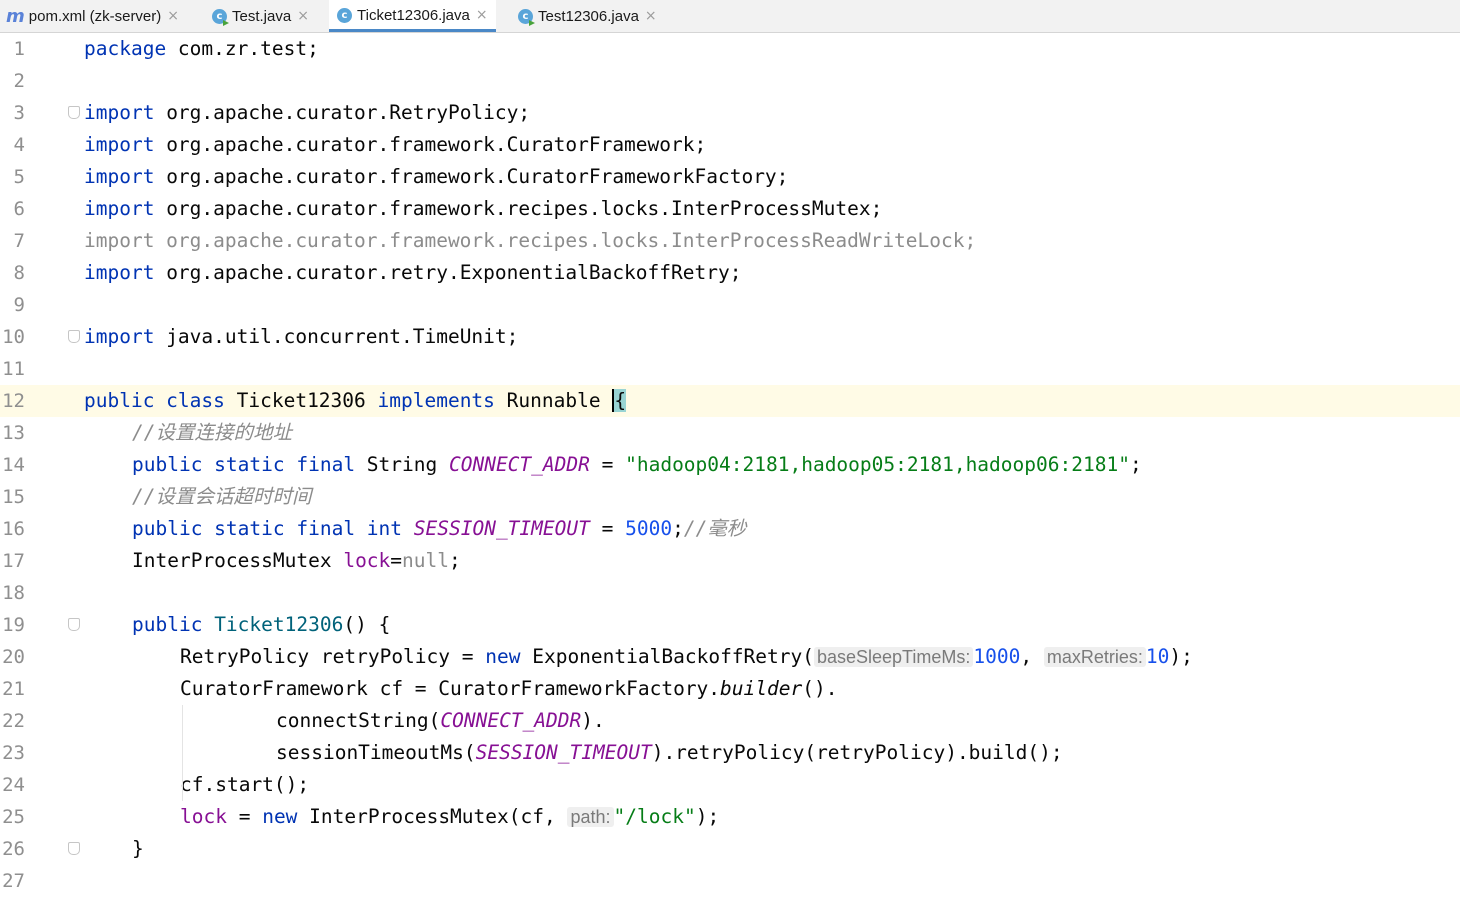 This screenshot has width=1460, height=897. What do you see at coordinates (730, 881) in the screenshot?
I see `code-line: 27` at bounding box center [730, 881].